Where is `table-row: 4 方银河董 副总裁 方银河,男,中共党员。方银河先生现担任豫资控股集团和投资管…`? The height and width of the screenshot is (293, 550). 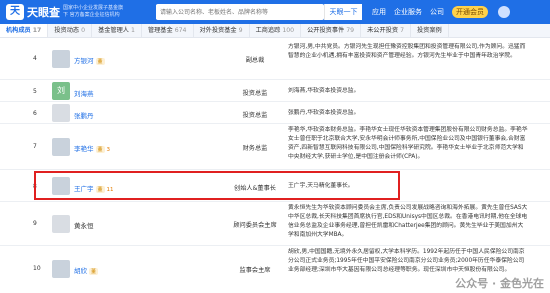
table-row: 4 方银河董 副总裁 方银河,男,中共党员。方银河先生现担任豫资控股集团和投资管… is located at coordinates (275, 59).